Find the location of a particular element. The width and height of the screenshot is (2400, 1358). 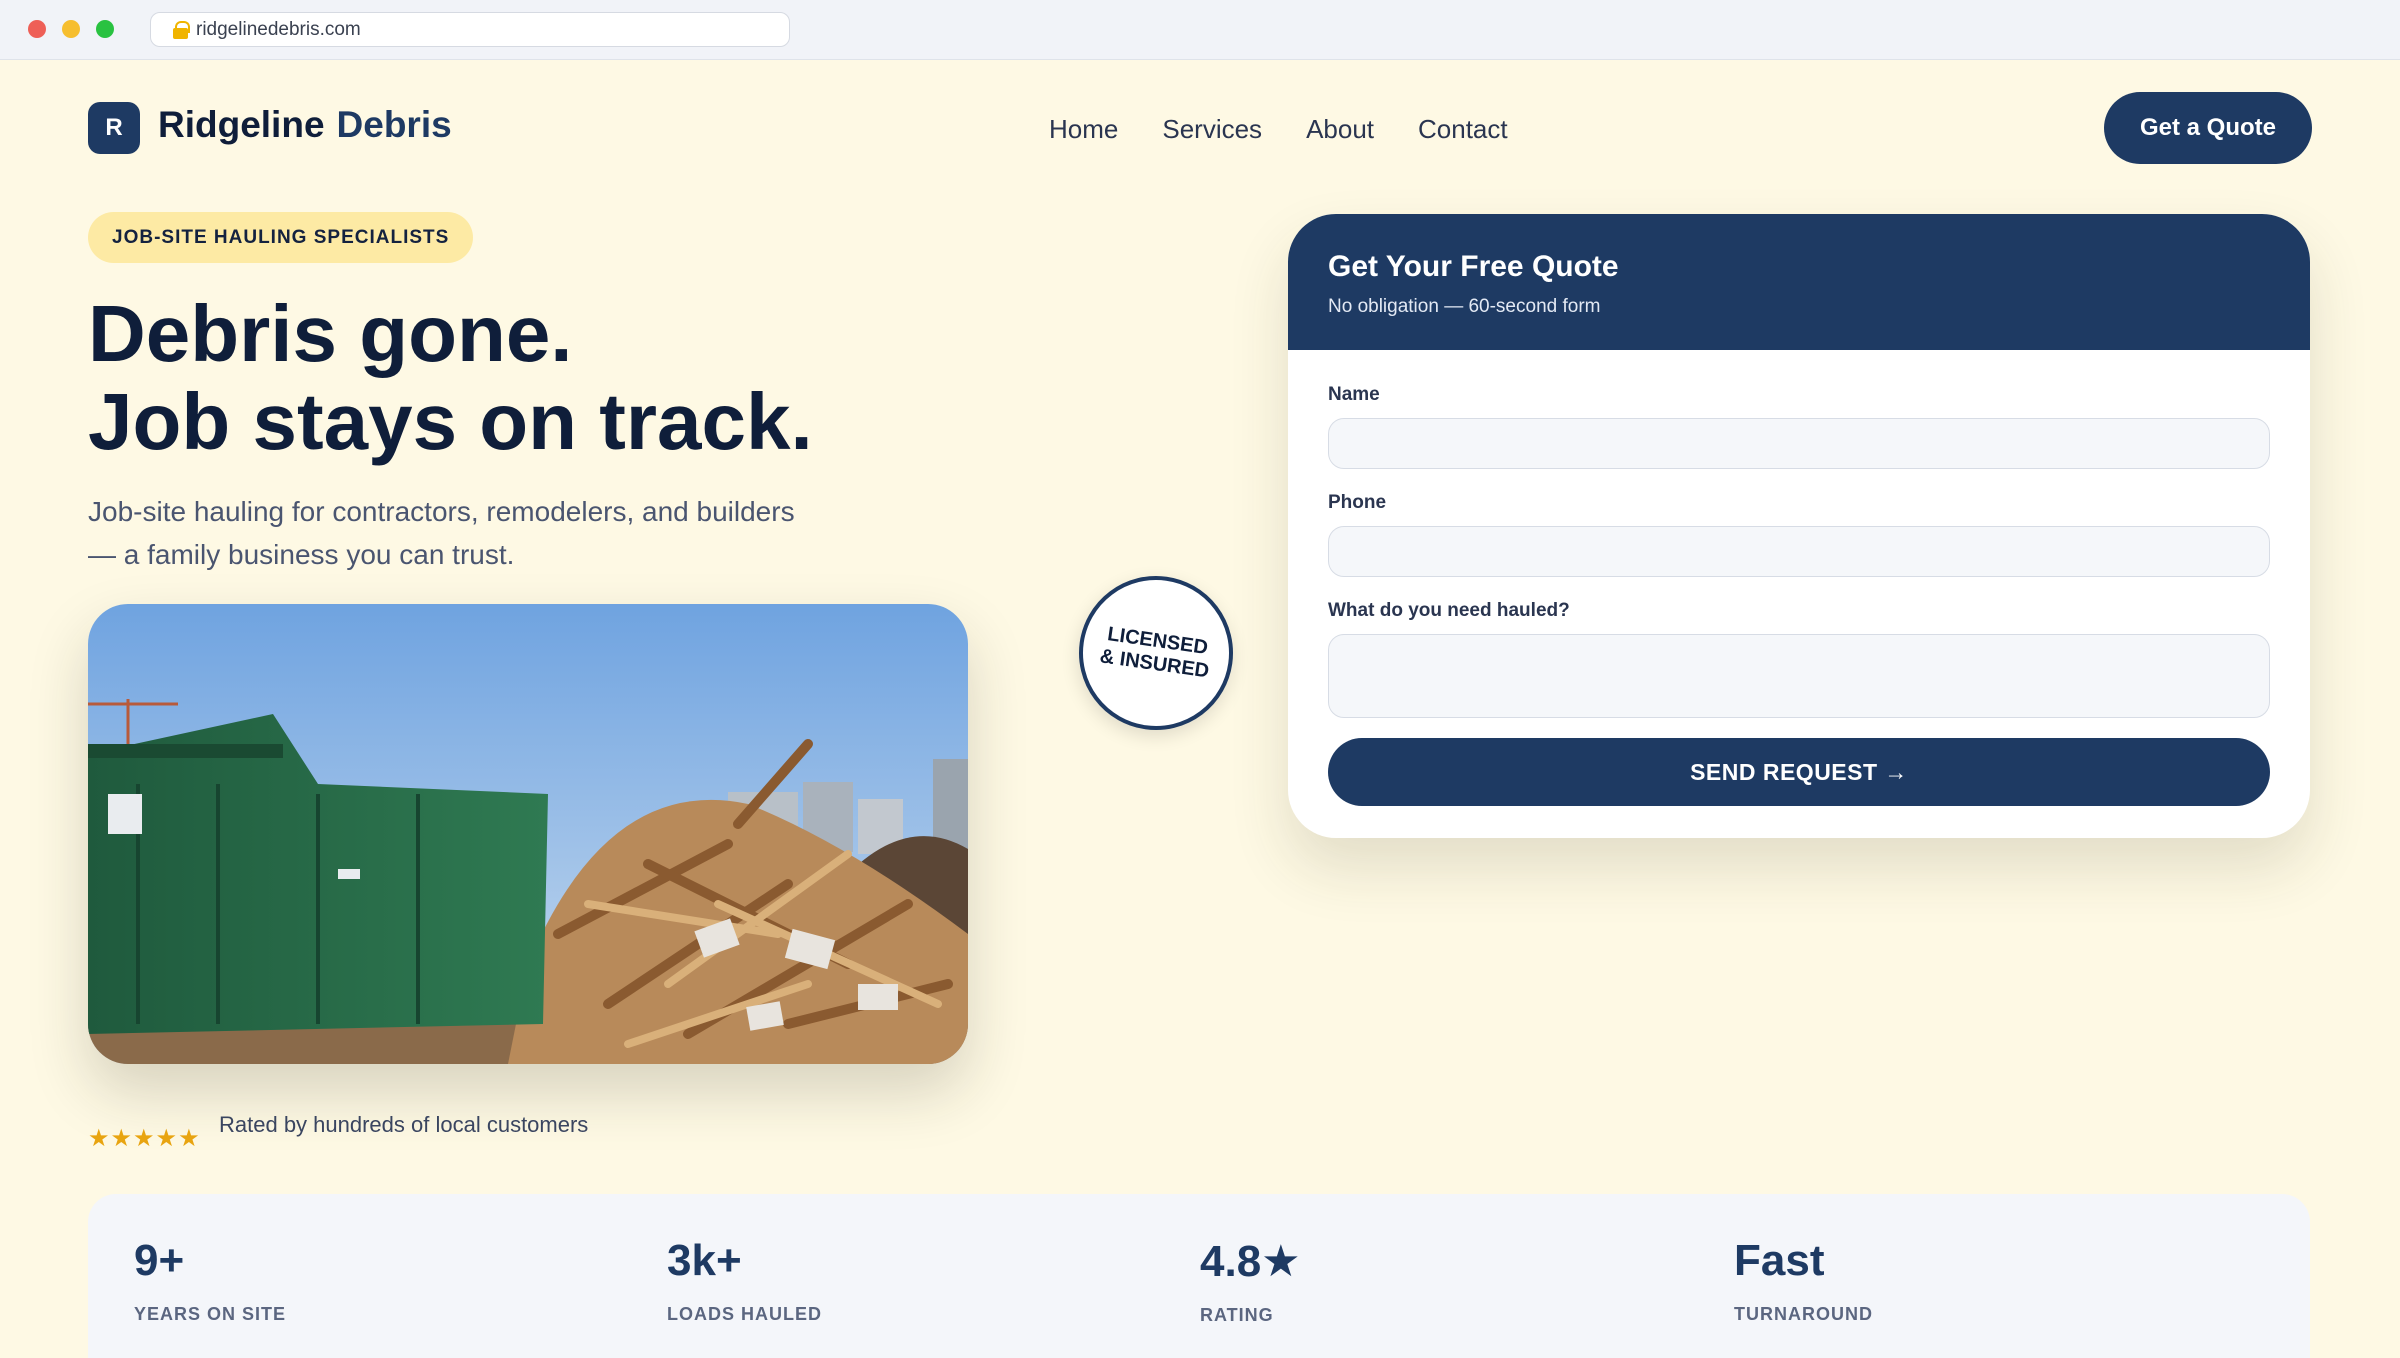

stat-years: 9+ YEARS ON SITE is located at coordinates (210, 1280).